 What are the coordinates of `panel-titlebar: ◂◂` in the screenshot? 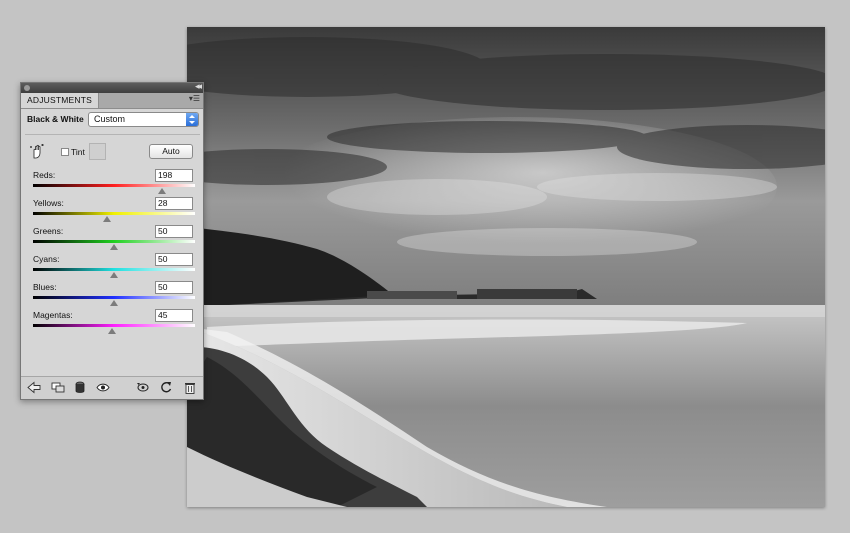 It's located at (112, 87).